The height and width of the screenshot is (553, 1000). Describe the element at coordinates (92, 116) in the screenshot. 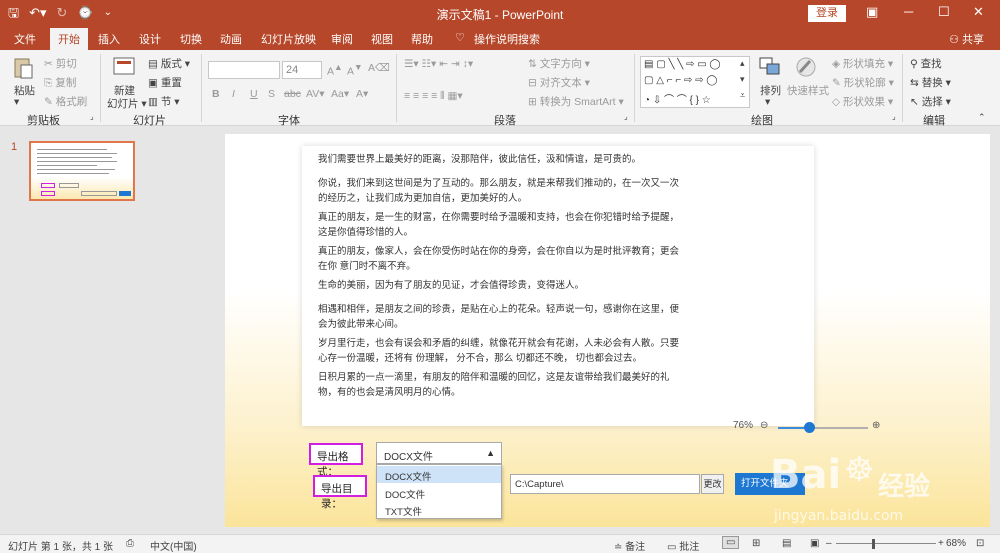

I see `clipboard-launcher-icon: ⌟` at that location.